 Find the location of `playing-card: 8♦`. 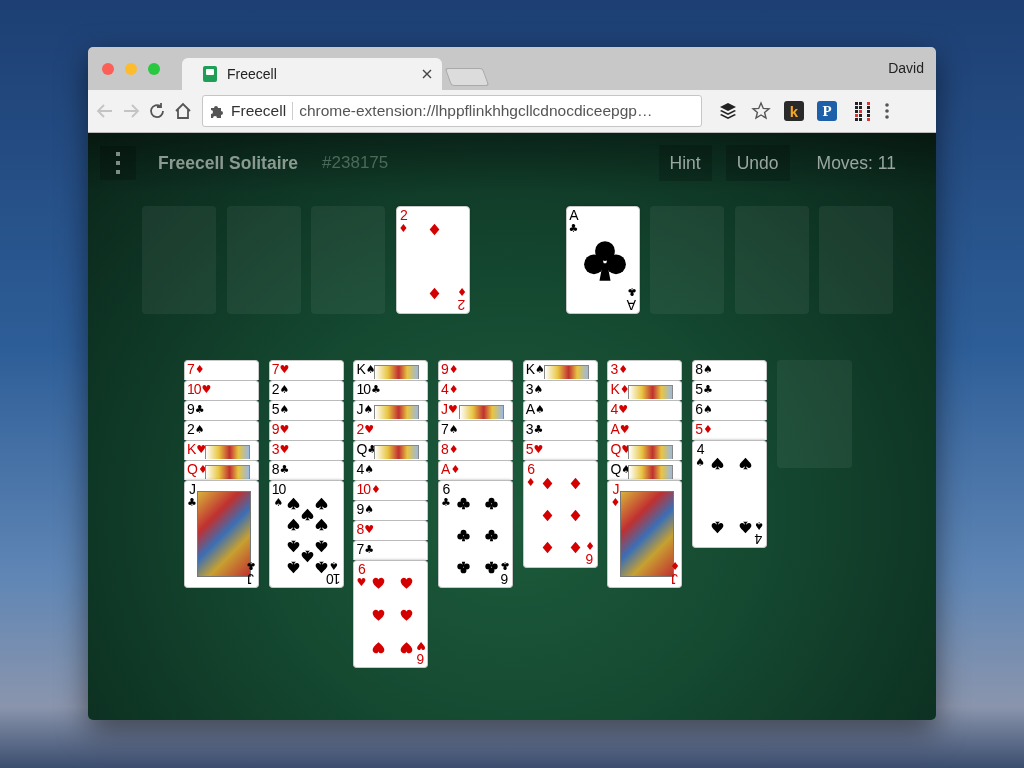

playing-card: 8♦ is located at coordinates (476, 450).